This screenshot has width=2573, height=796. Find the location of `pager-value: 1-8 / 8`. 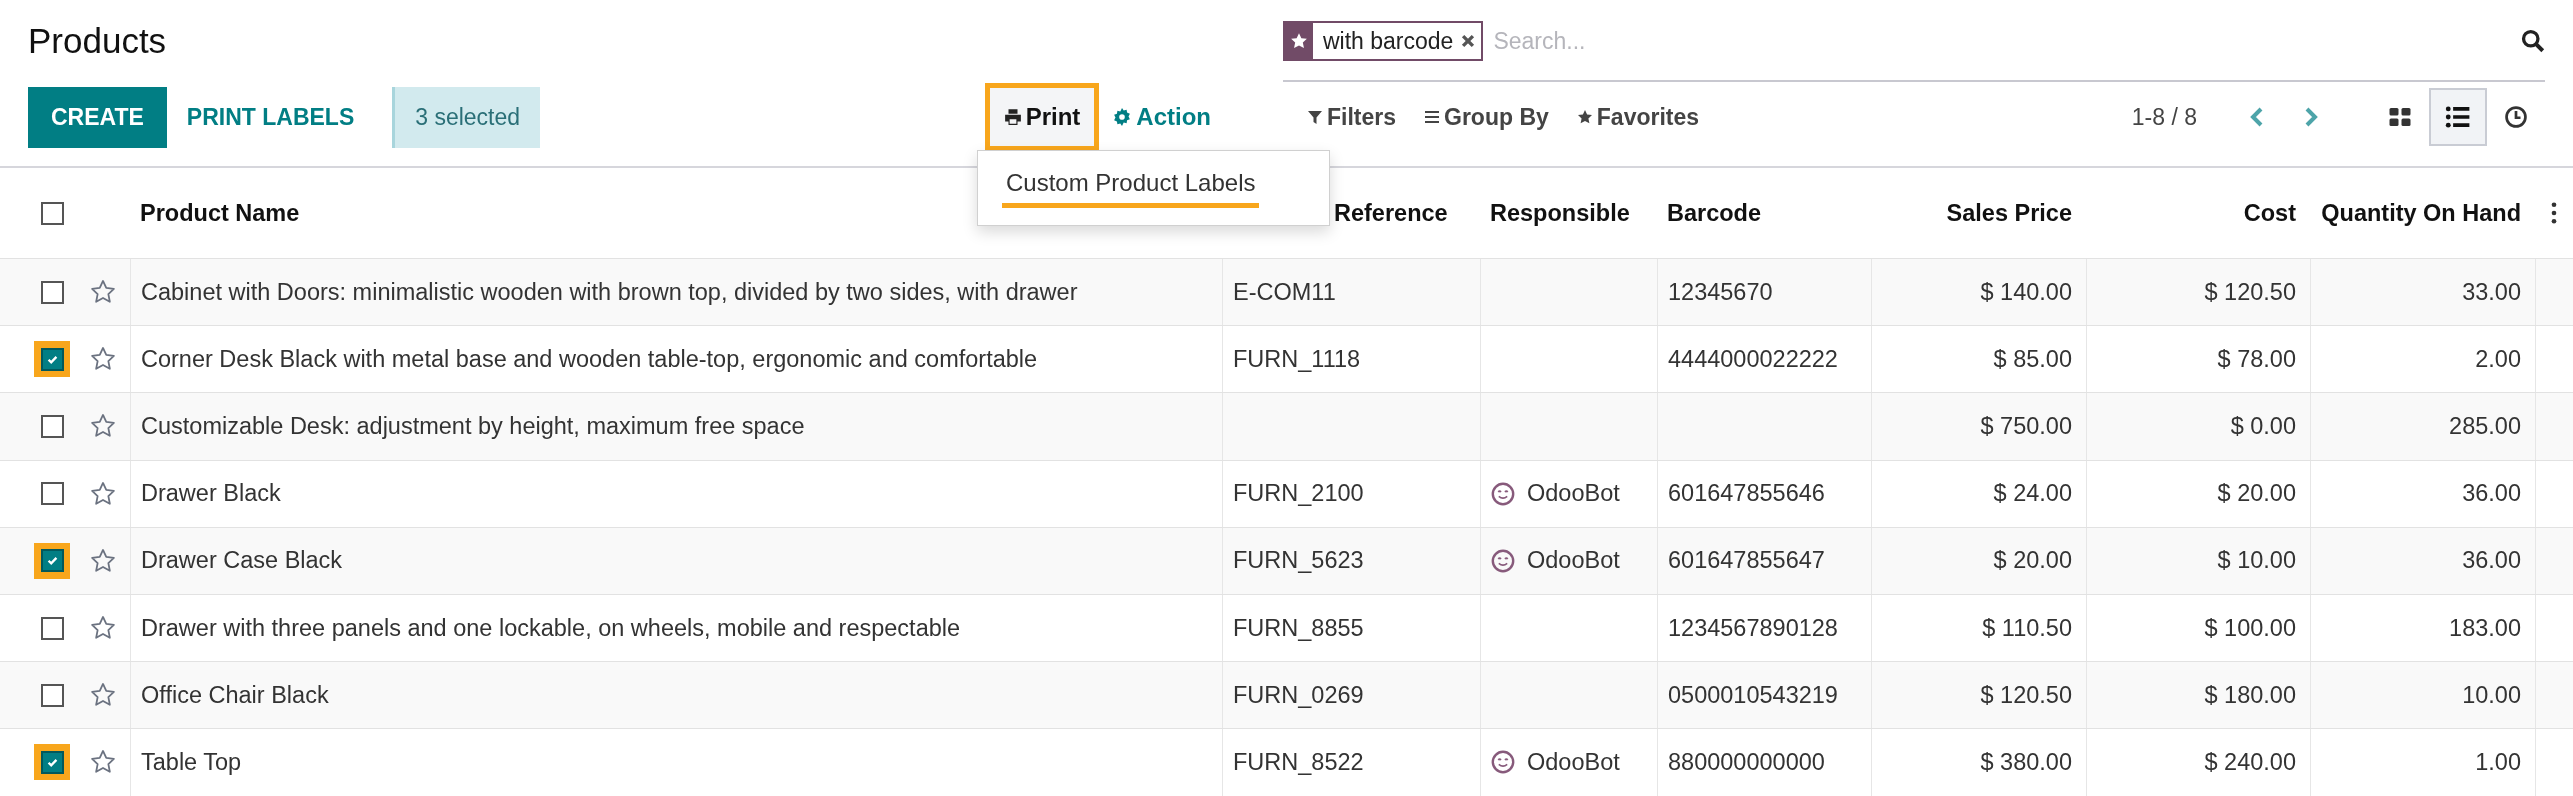

pager-value: 1-8 / 8 is located at coordinates (2164, 117).